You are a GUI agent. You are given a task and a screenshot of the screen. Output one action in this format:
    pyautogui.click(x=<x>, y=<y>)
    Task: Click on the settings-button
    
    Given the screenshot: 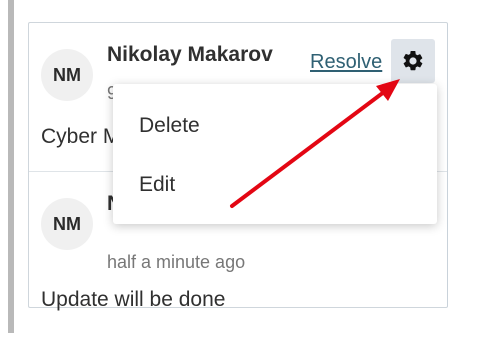 What is the action you would take?
    pyautogui.click(x=413, y=61)
    